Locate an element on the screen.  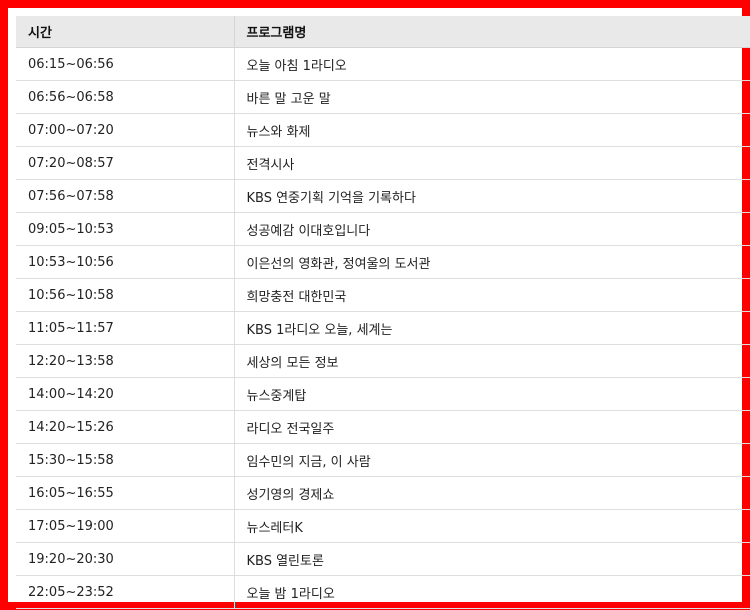
table-row: 15:30~15:58 임수민의 지금, 이 사람 is located at coordinates (383, 460).